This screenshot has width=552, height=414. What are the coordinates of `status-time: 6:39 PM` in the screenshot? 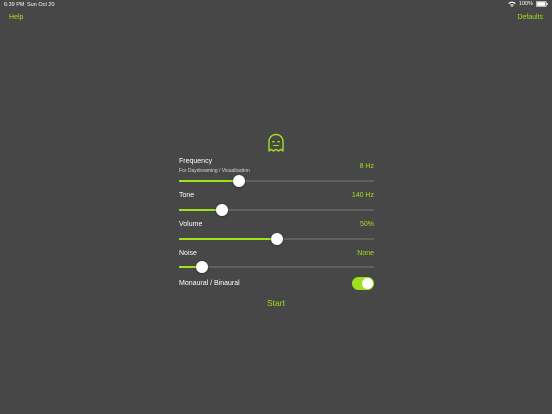 It's located at (14, 5).